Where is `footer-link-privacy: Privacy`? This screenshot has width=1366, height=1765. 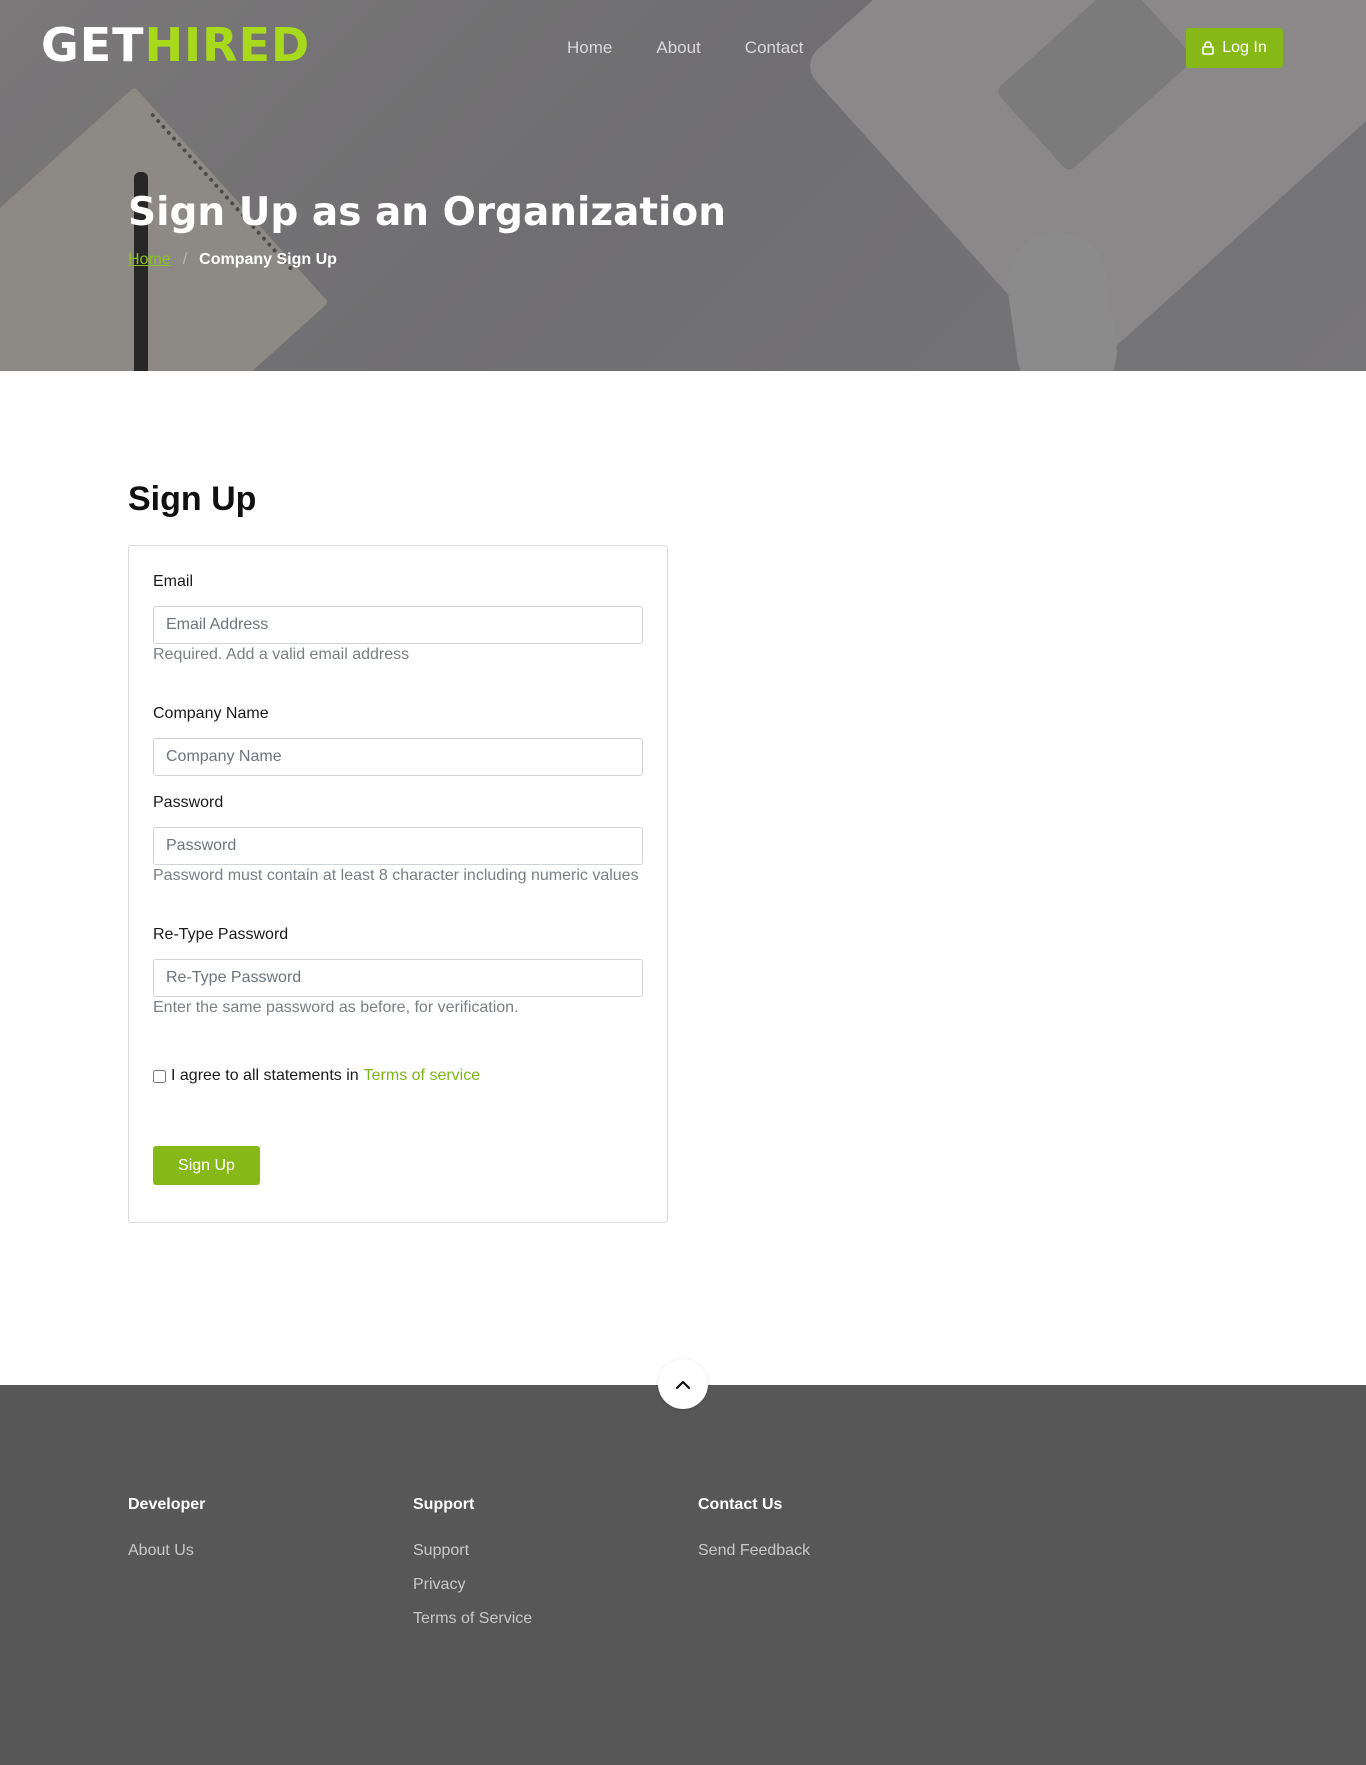
footer-link-privacy: Privacy is located at coordinates (472, 1585).